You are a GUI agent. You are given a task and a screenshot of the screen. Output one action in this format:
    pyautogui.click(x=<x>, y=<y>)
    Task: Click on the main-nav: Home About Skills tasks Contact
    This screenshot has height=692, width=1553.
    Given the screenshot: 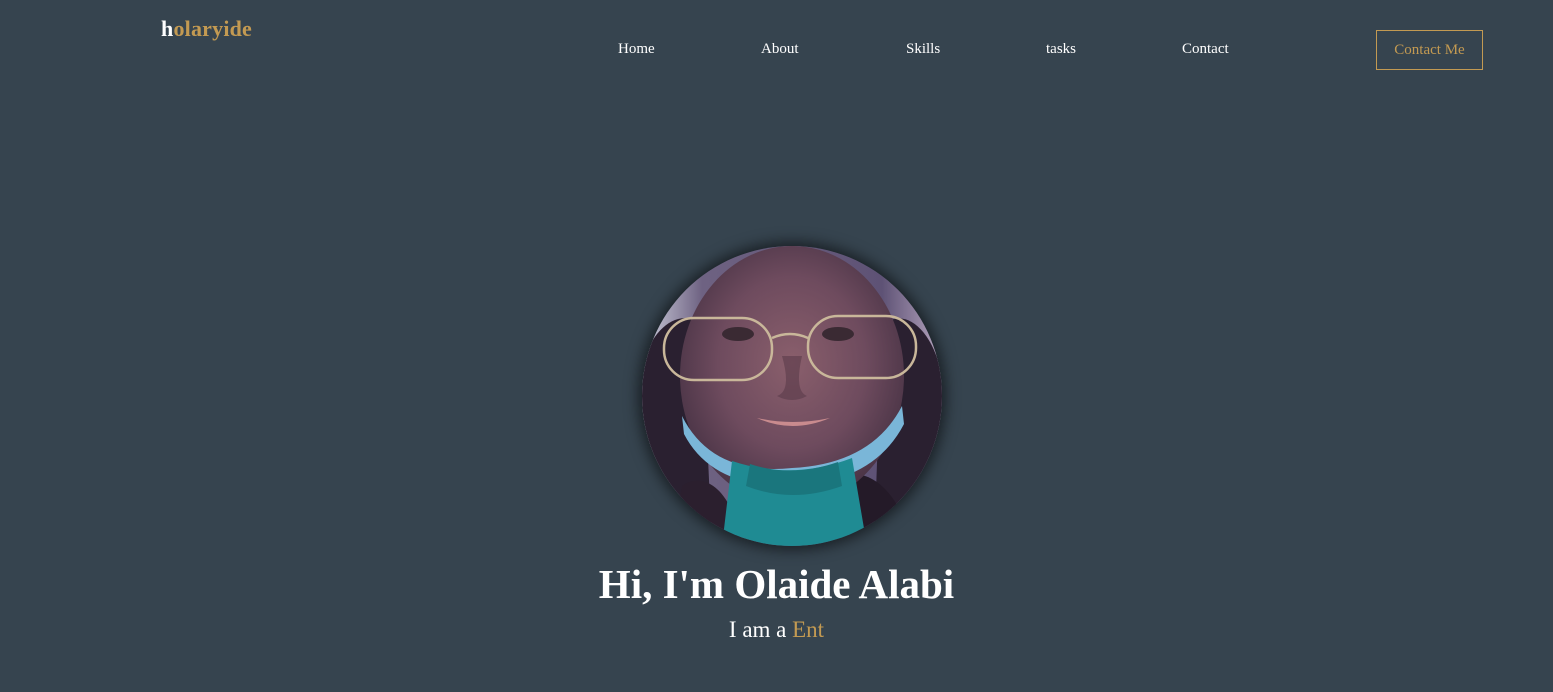 What is the action you would take?
    pyautogui.click(x=776, y=51)
    